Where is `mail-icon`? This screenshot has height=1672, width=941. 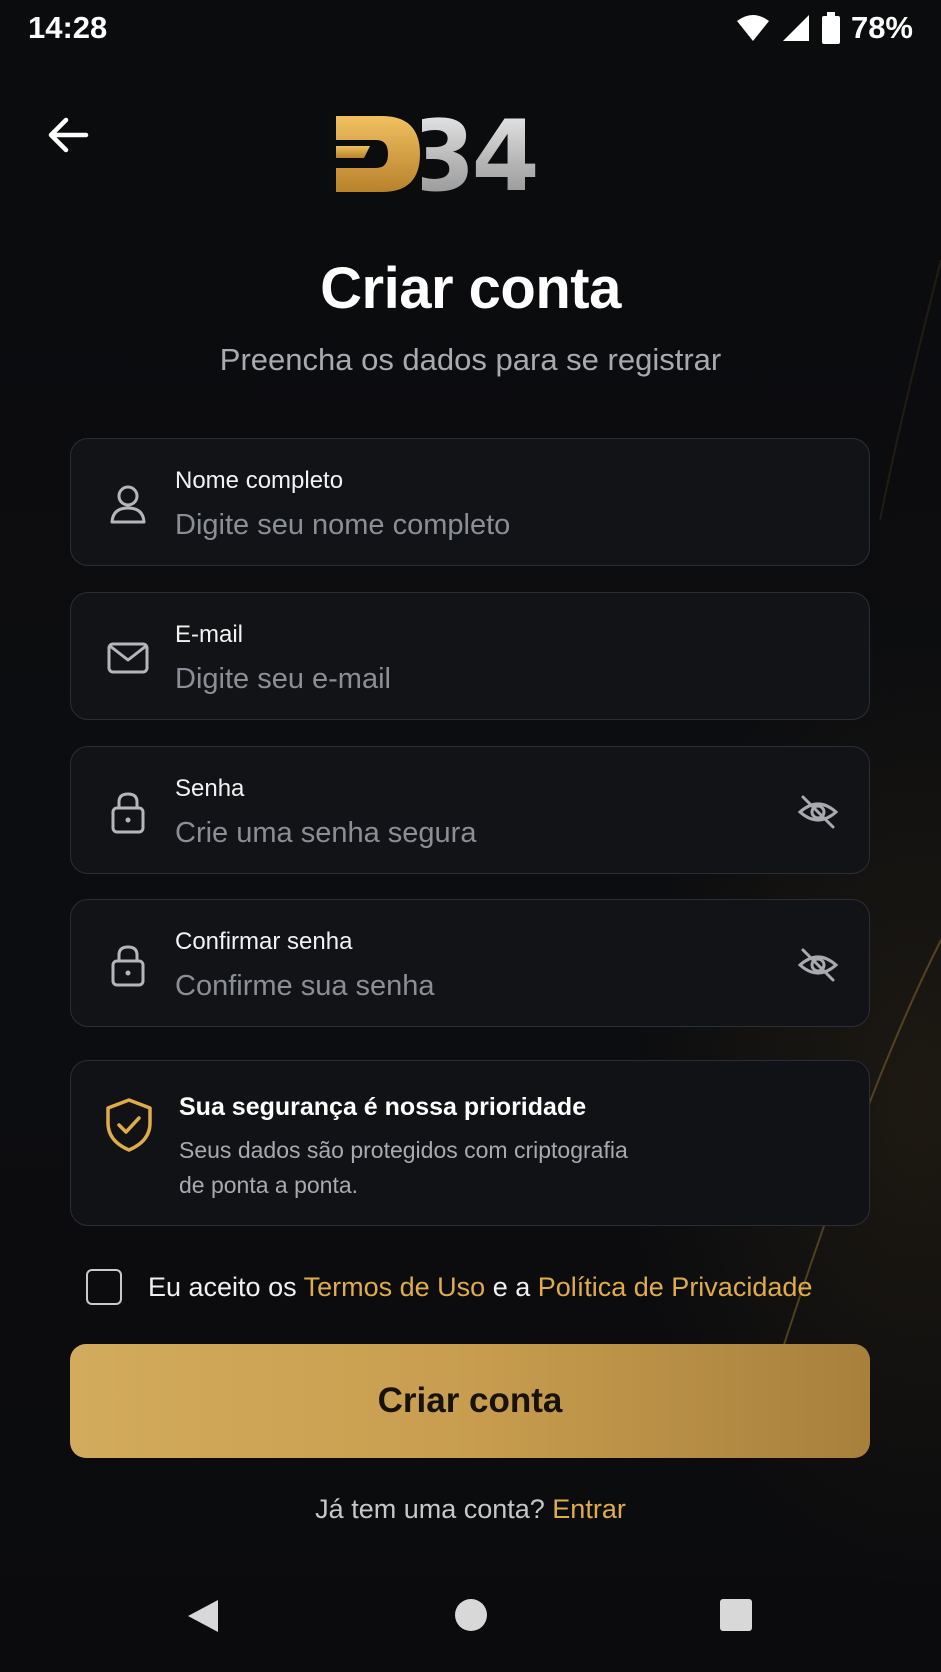
mail-icon is located at coordinates (128, 658).